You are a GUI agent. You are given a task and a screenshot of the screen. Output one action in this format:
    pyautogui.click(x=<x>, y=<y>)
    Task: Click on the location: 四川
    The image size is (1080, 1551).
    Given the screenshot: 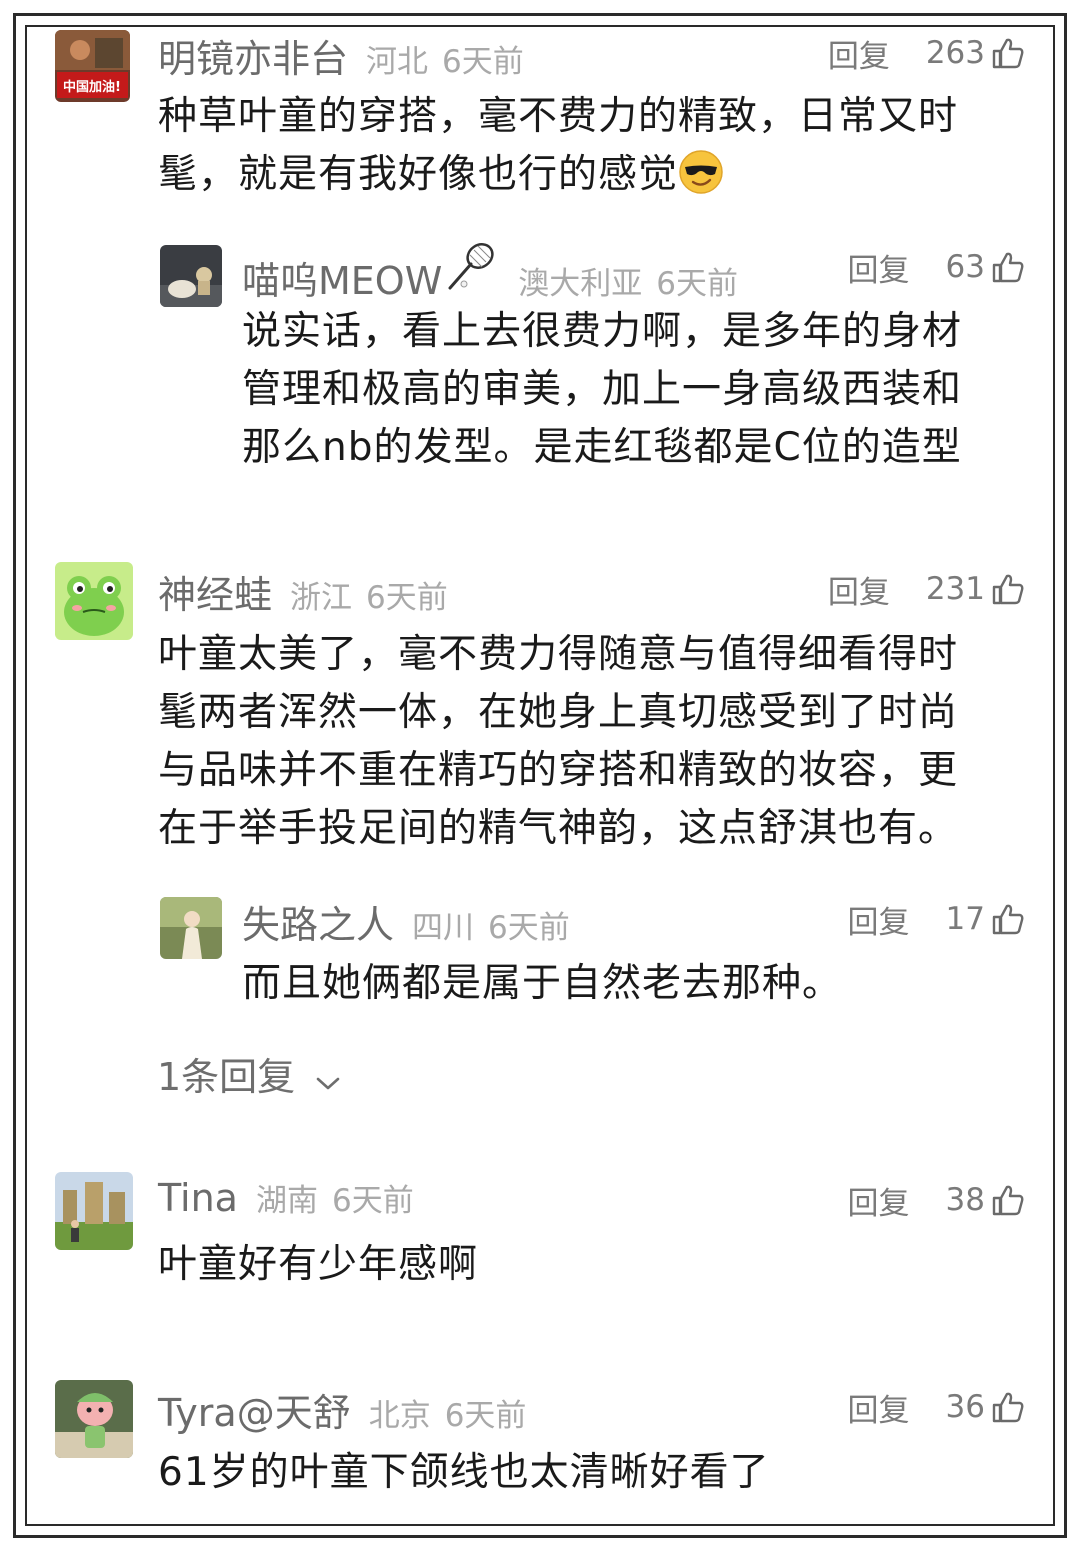 What is the action you would take?
    pyautogui.click(x=443, y=928)
    